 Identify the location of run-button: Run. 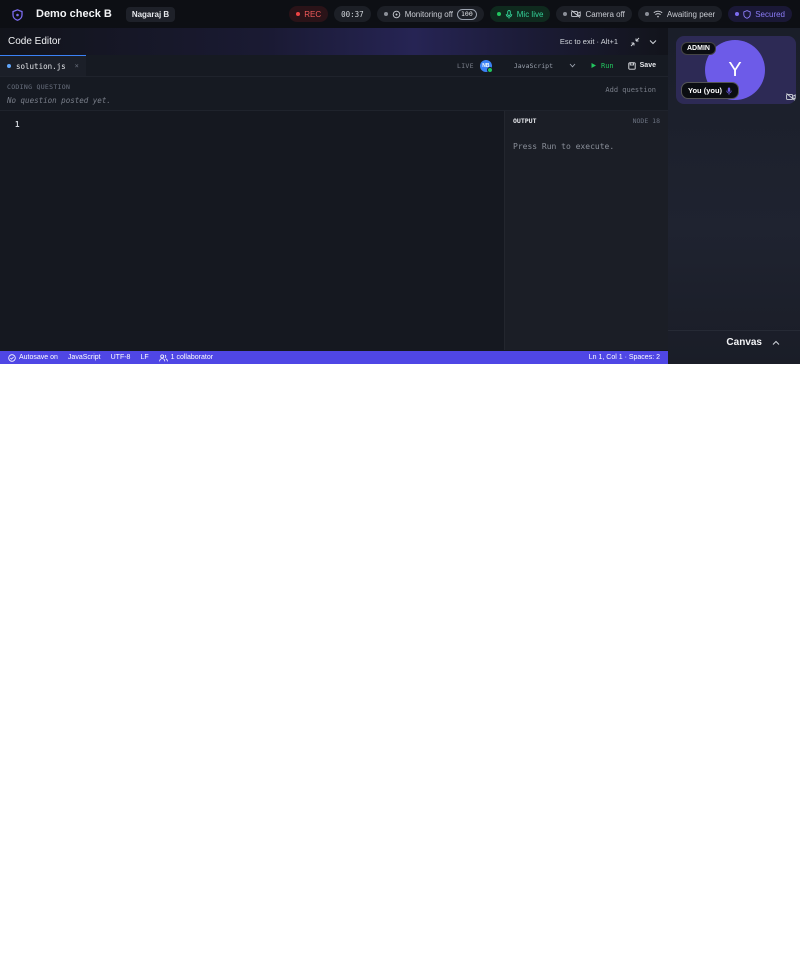
(602, 66).